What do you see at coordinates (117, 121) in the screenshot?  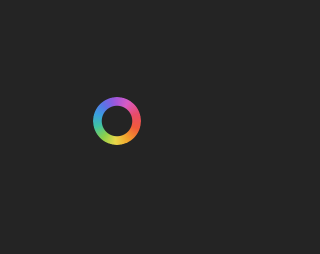 I see `color-wheel-loading-icon` at bounding box center [117, 121].